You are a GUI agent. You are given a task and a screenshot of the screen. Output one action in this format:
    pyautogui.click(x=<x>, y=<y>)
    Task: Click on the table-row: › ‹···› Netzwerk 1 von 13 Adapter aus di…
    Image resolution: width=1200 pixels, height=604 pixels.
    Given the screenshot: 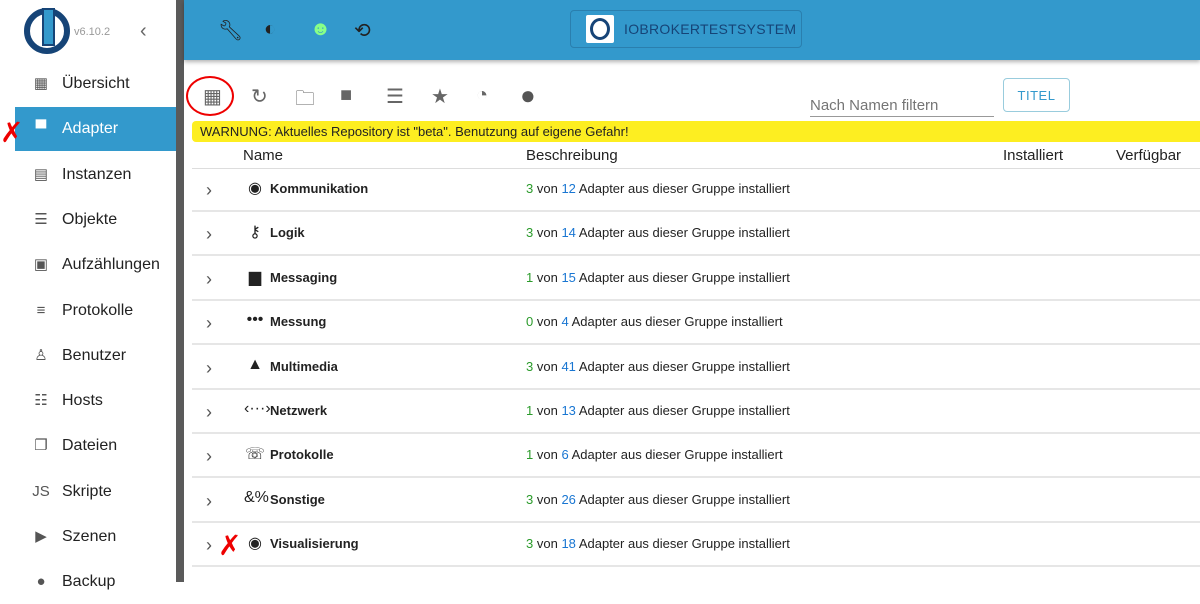 What is the action you would take?
    pyautogui.click(x=696, y=412)
    